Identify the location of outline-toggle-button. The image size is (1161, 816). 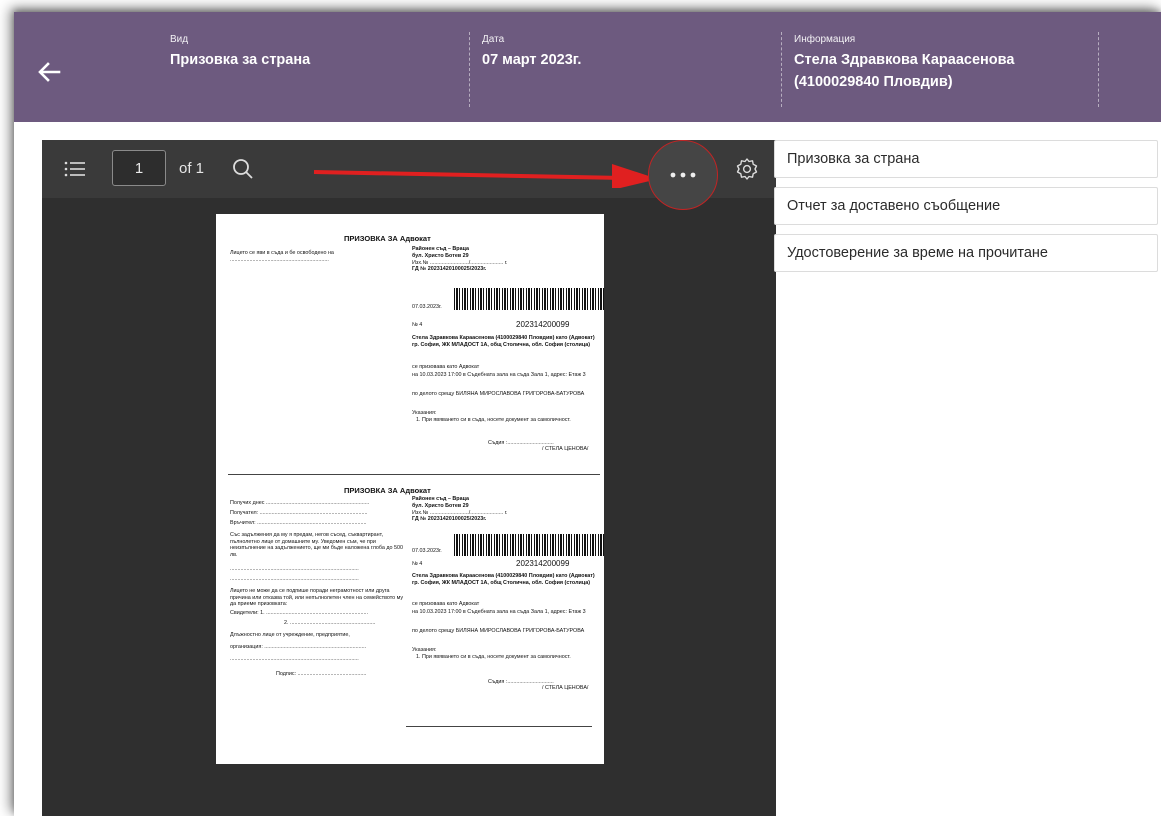
(75, 169).